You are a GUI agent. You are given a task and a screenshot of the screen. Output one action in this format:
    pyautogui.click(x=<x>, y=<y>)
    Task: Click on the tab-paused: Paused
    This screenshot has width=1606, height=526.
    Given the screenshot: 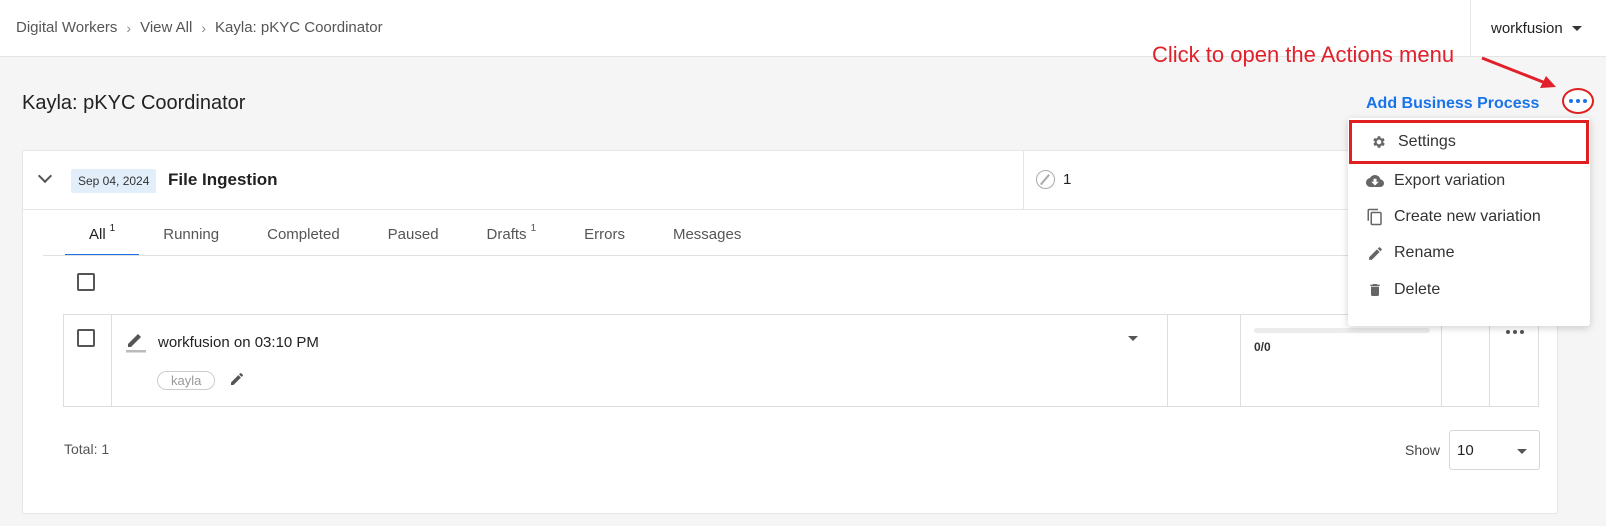 What is the action you would take?
    pyautogui.click(x=413, y=234)
    